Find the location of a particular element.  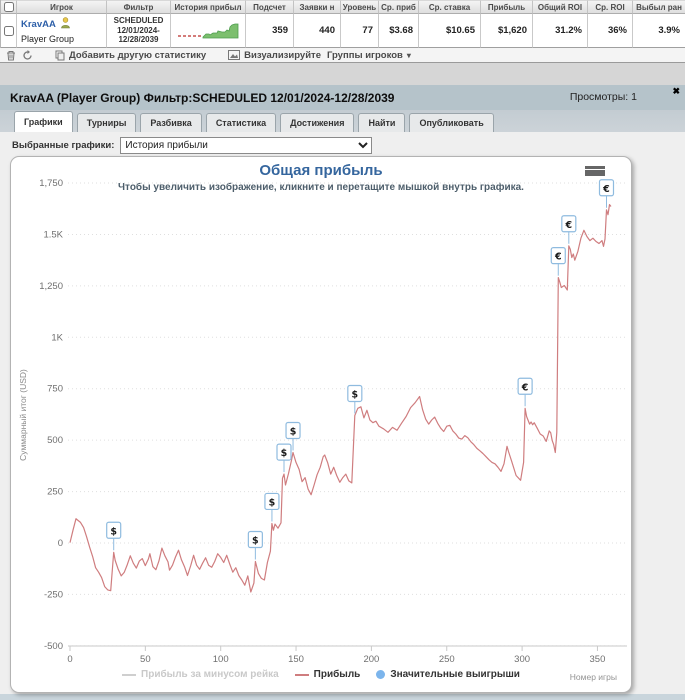

x-tick-label: 300 is located at coordinates (522, 659).